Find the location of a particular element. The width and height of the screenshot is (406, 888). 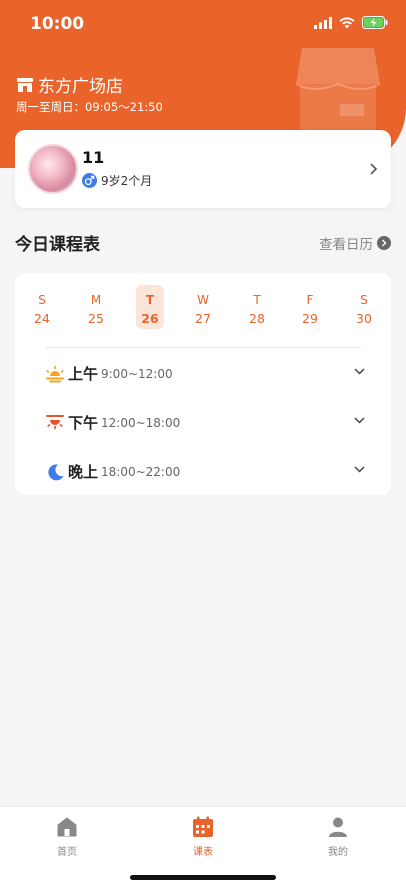

view-calendar-label: 查看日历 is located at coordinates (346, 245).